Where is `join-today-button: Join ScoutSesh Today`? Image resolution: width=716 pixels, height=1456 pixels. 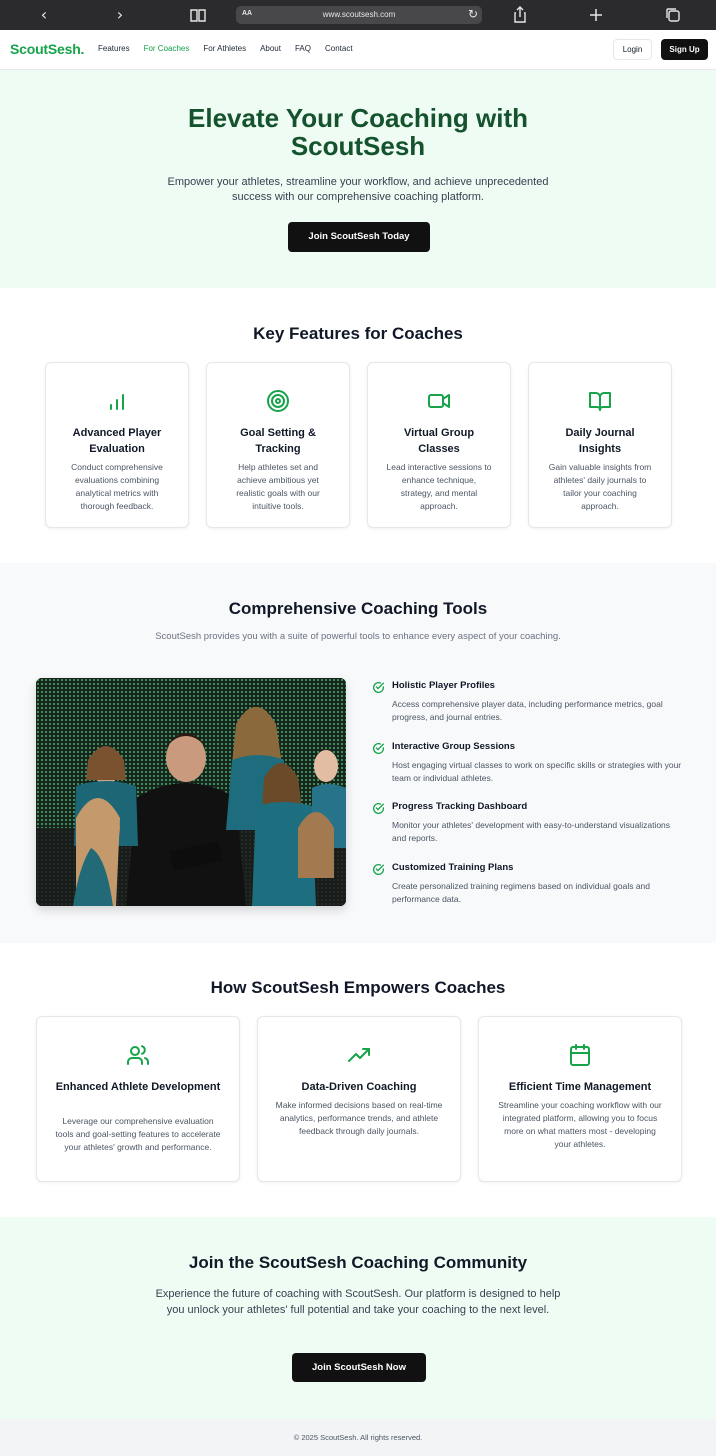 join-today-button: Join ScoutSesh Today is located at coordinates (359, 237).